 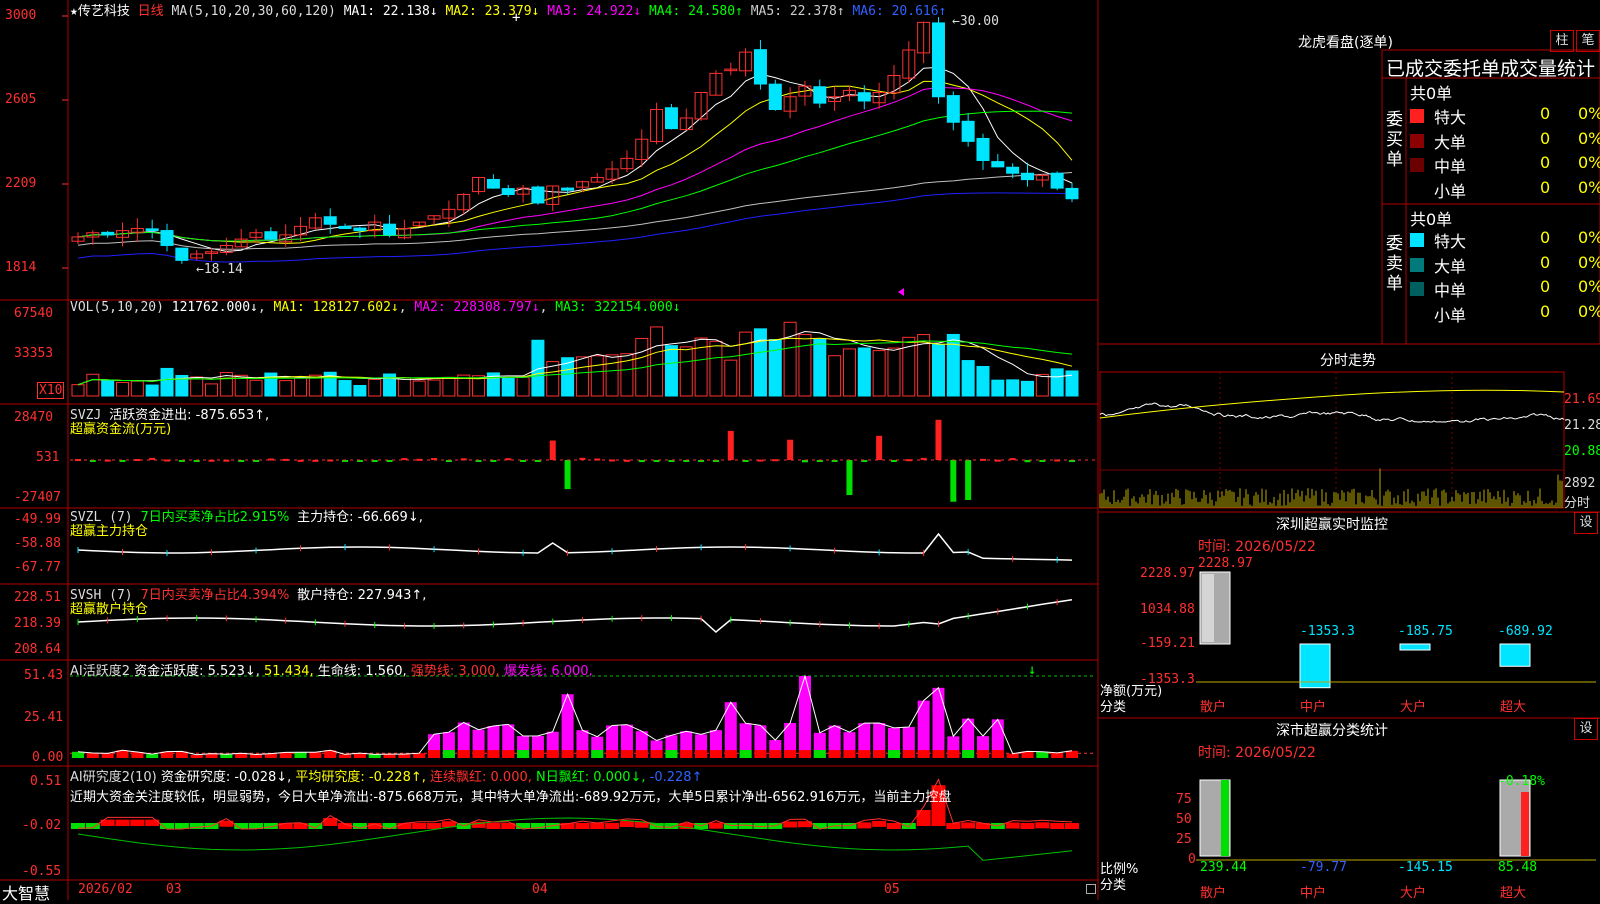 What do you see at coordinates (938, 722) in the screenshot?
I see `activity-bar` at bounding box center [938, 722].